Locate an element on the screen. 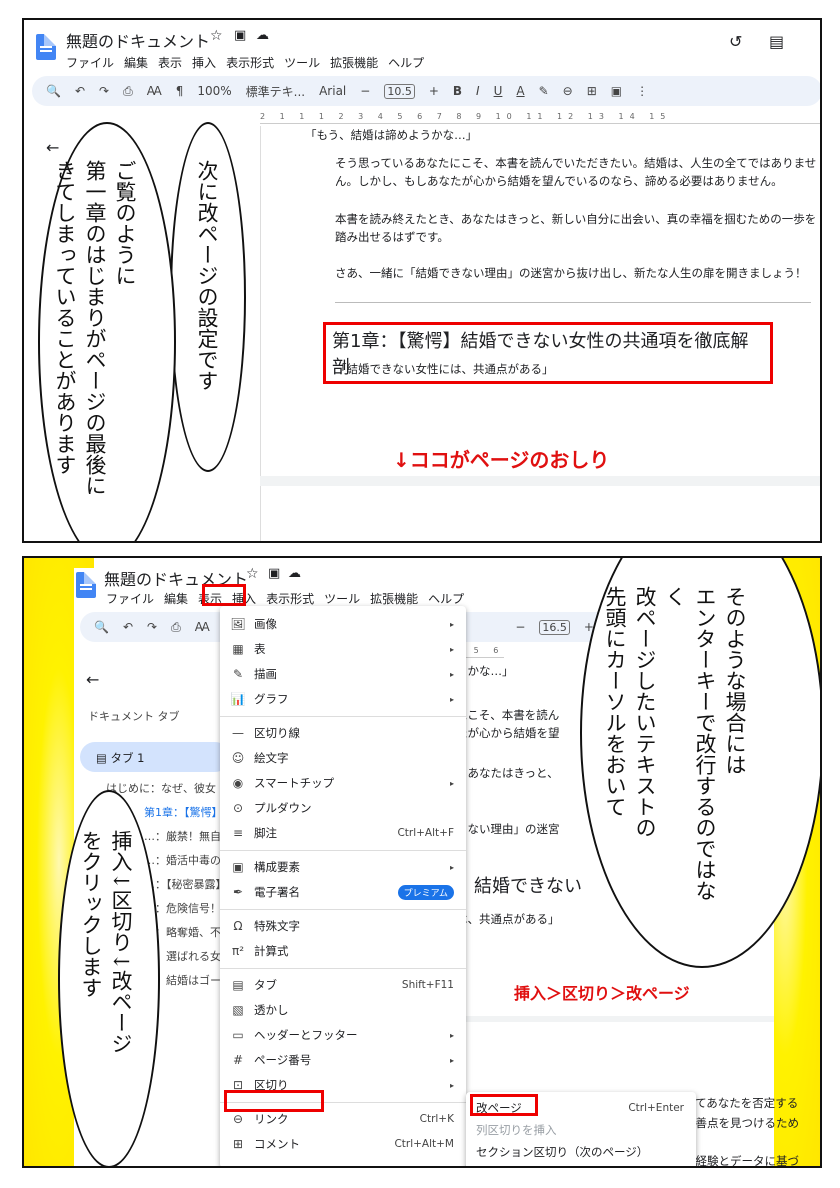  comment-icon: ⊞ is located at coordinates (592, 91).